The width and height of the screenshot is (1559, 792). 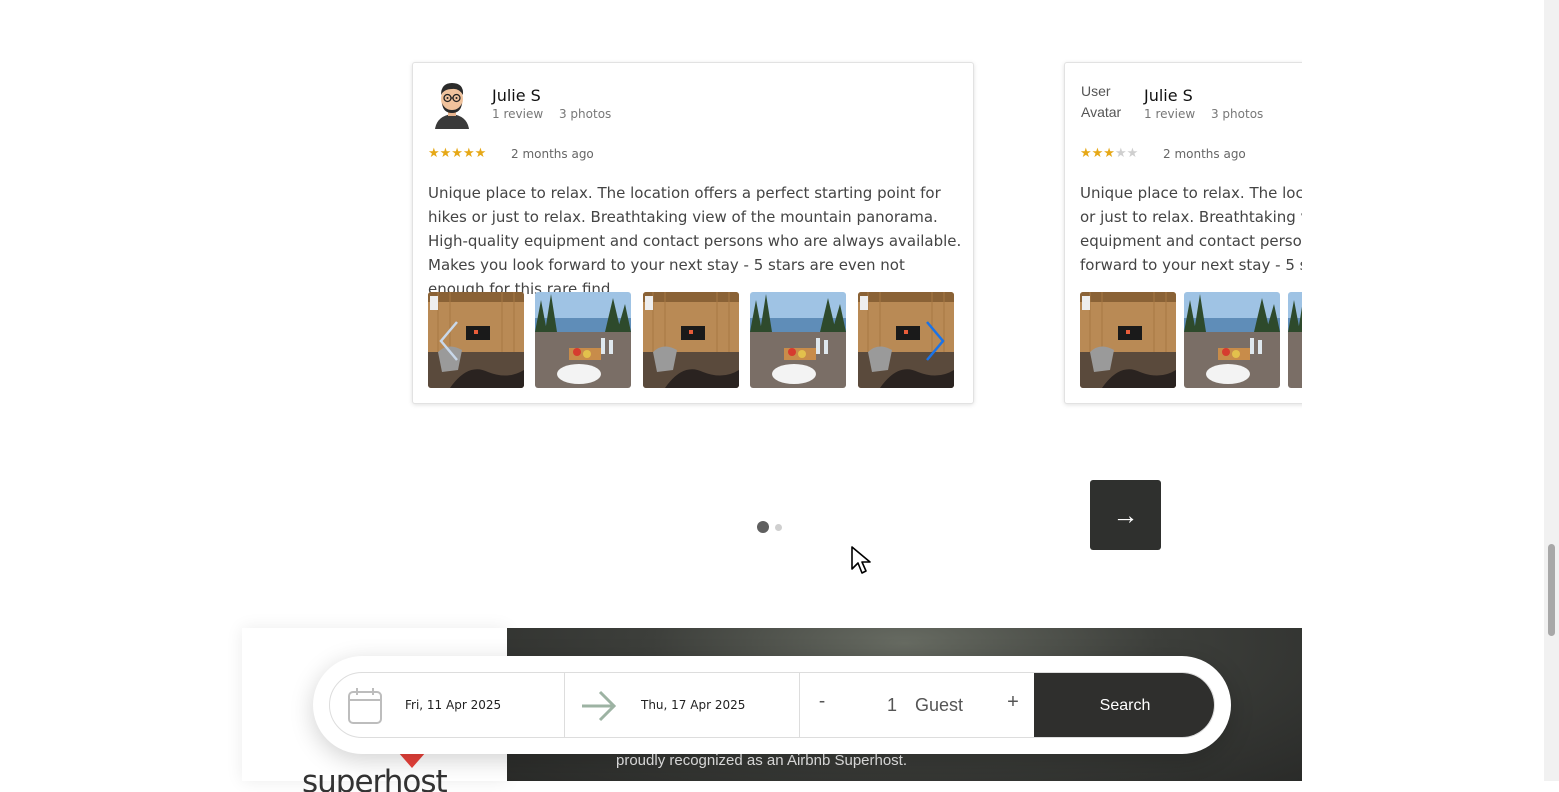 I want to click on filled-stars: ★★★★★, so click(x=457, y=152).